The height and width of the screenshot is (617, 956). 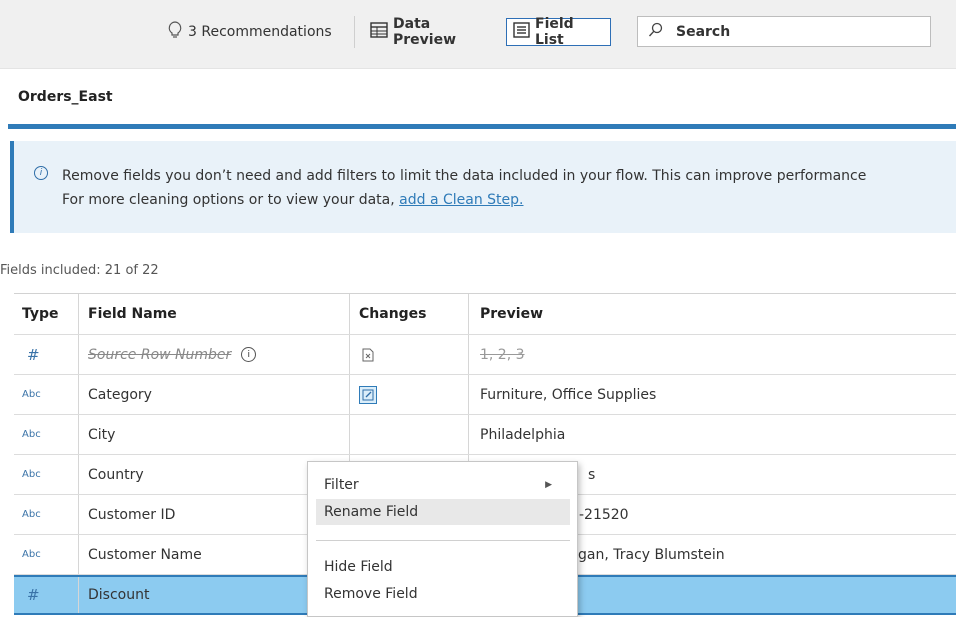 I want to click on field-list-button: Field List, so click(x=558, y=32).